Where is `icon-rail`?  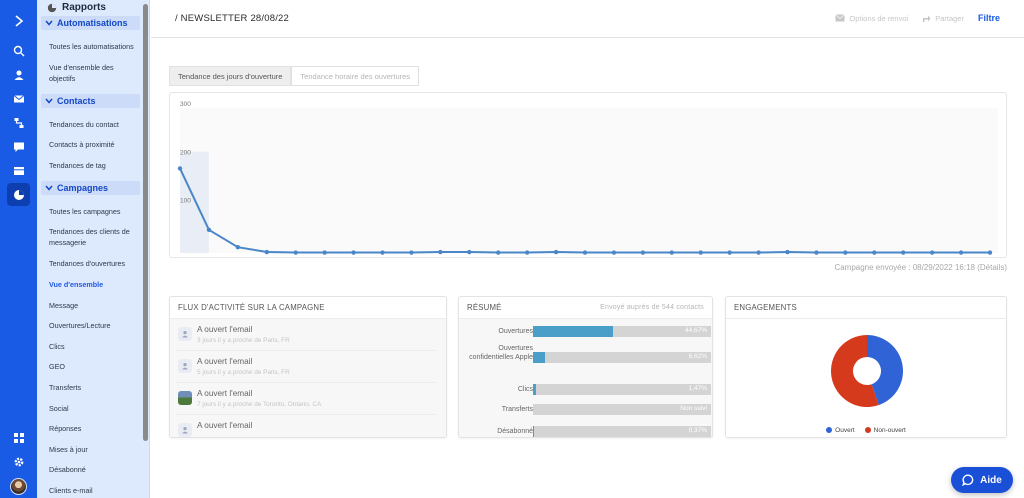 icon-rail is located at coordinates (18, 249).